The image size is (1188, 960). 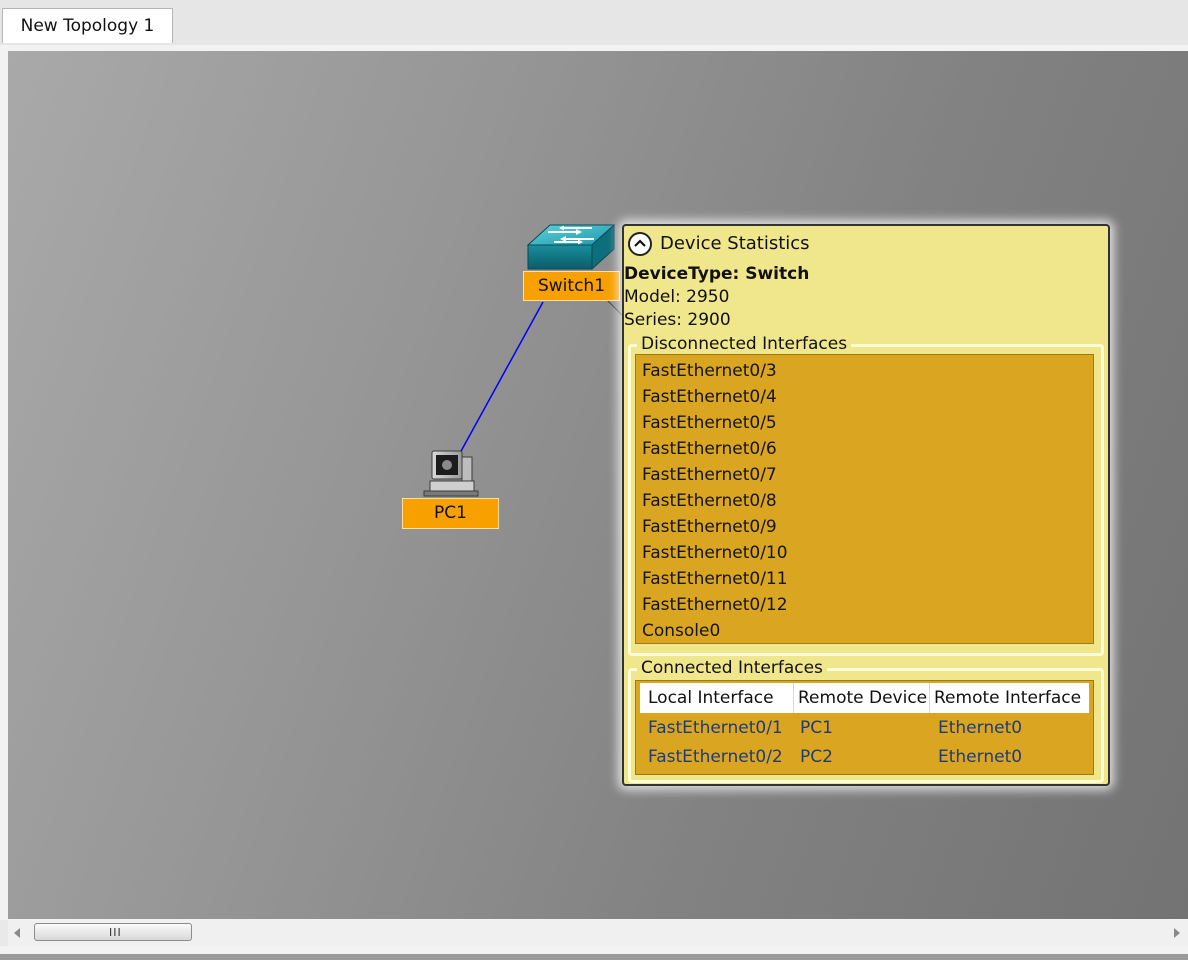 I want to click on bottom-bar, so click(x=594, y=953).